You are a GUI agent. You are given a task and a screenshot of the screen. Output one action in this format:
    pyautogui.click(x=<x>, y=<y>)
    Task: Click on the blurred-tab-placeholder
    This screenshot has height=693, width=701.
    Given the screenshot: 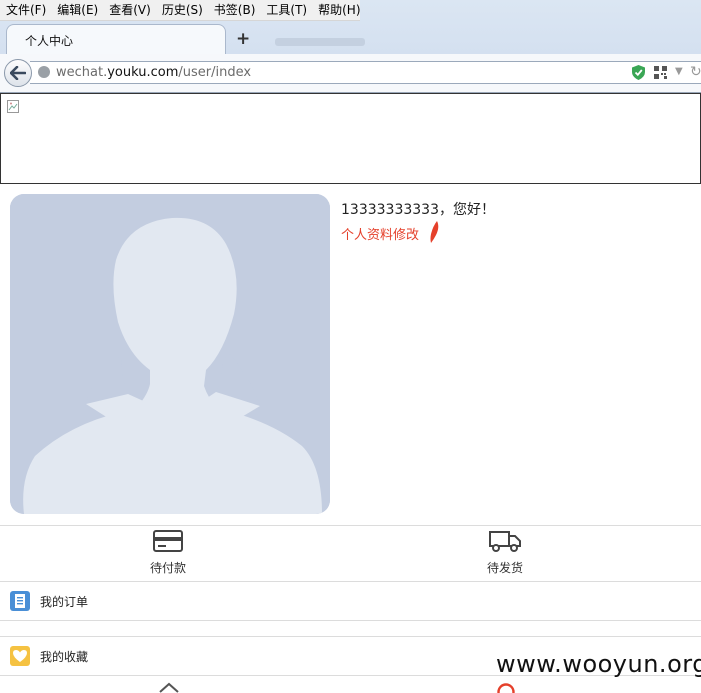 What is the action you would take?
    pyautogui.click(x=320, y=42)
    